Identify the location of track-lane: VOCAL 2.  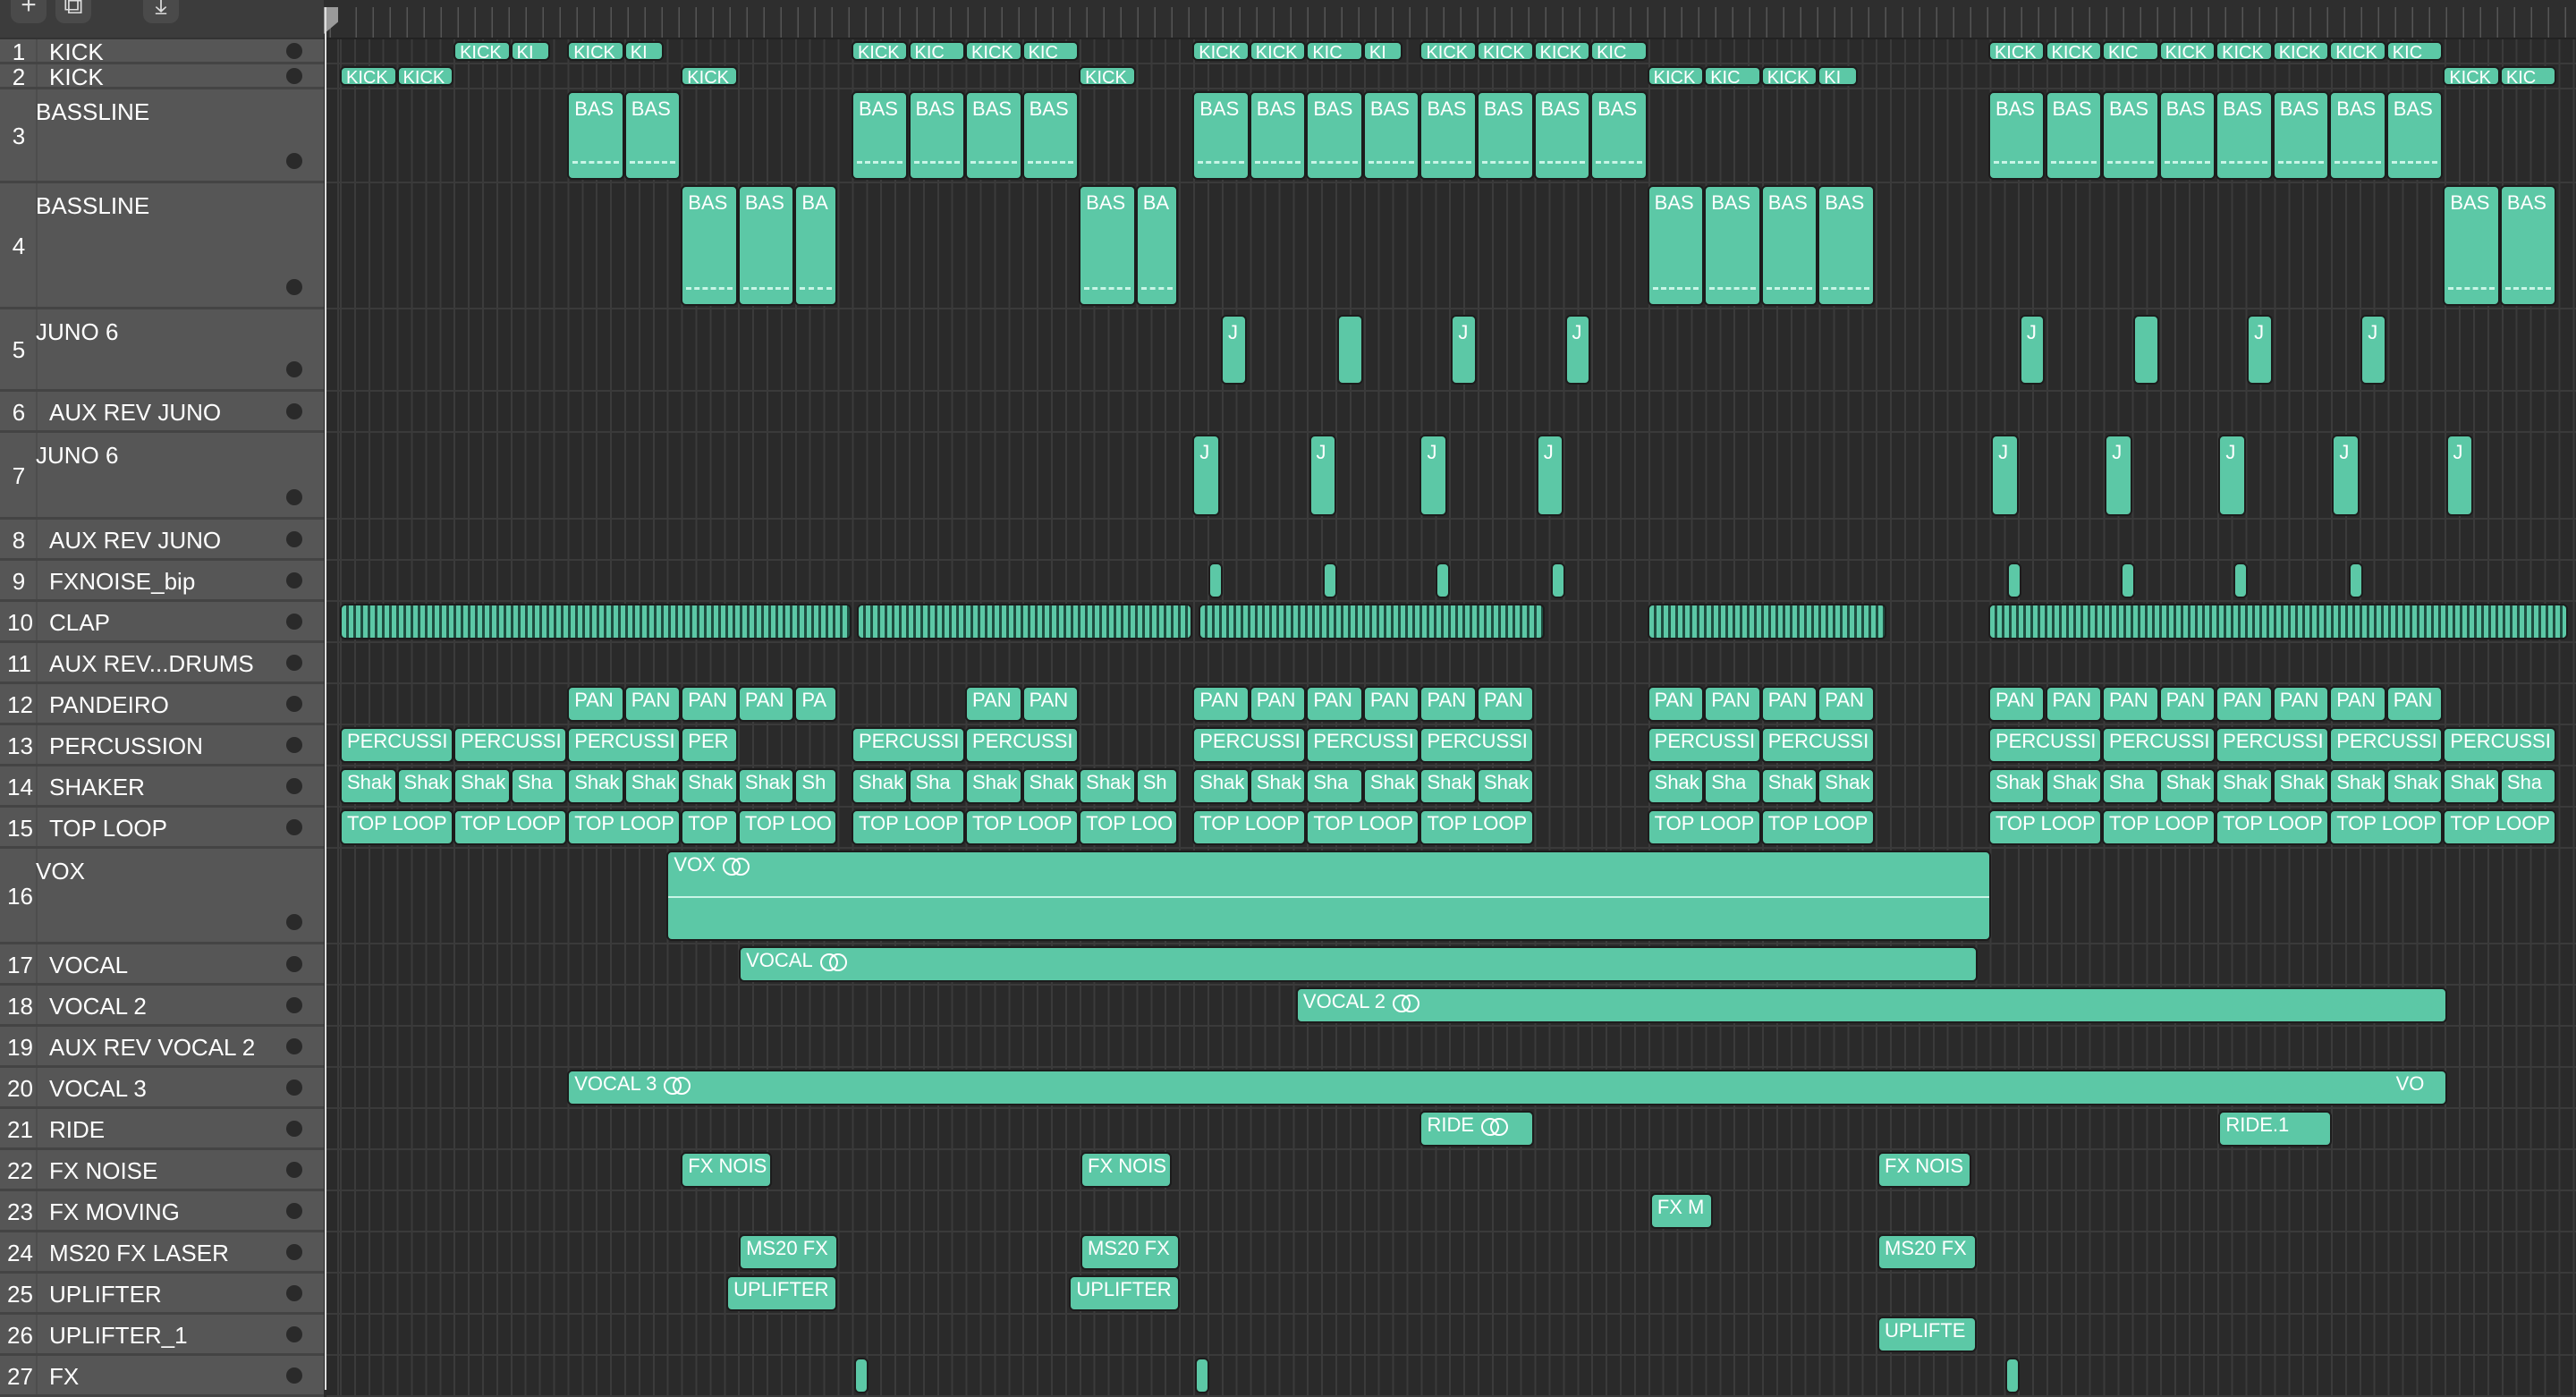
(1451, 1006).